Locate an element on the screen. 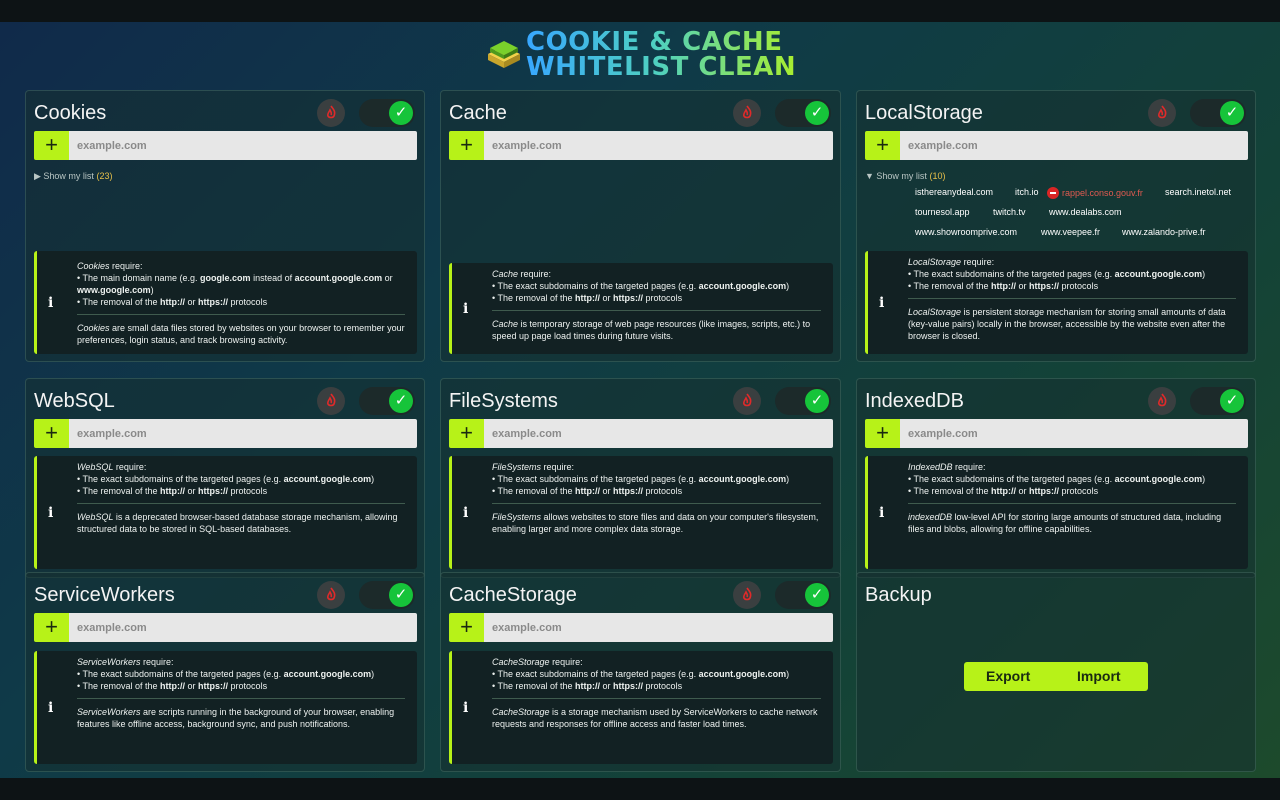 This screenshot has height=800, width=1280. triangle-down-icon: ▼ is located at coordinates (871, 176).